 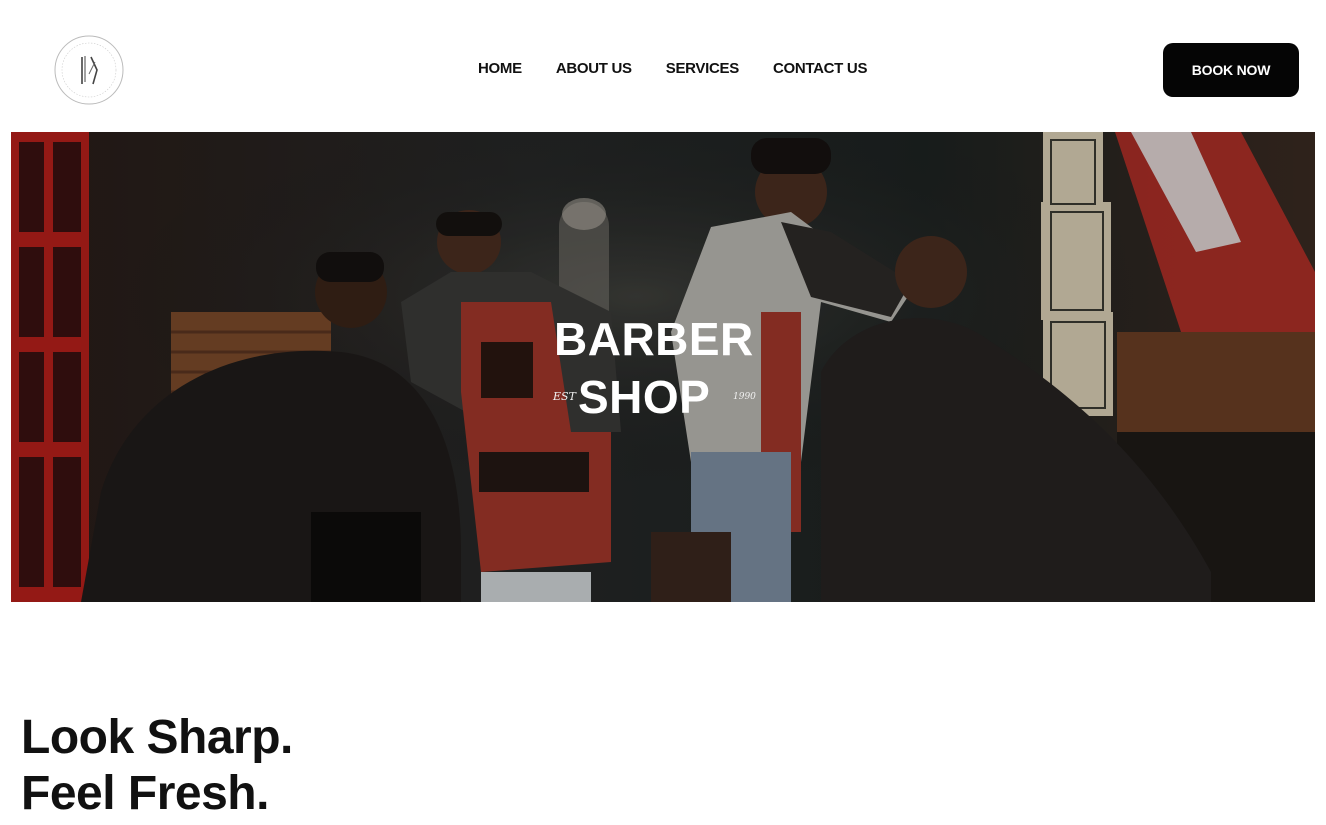 What do you see at coordinates (89, 70) in the screenshot?
I see `barbershop-logo-icon` at bounding box center [89, 70].